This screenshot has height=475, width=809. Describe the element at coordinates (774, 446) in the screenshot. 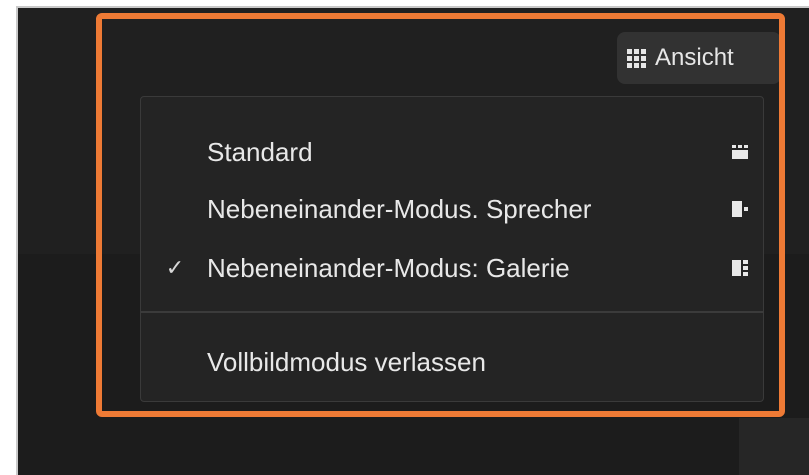

I see `video-tile` at that location.